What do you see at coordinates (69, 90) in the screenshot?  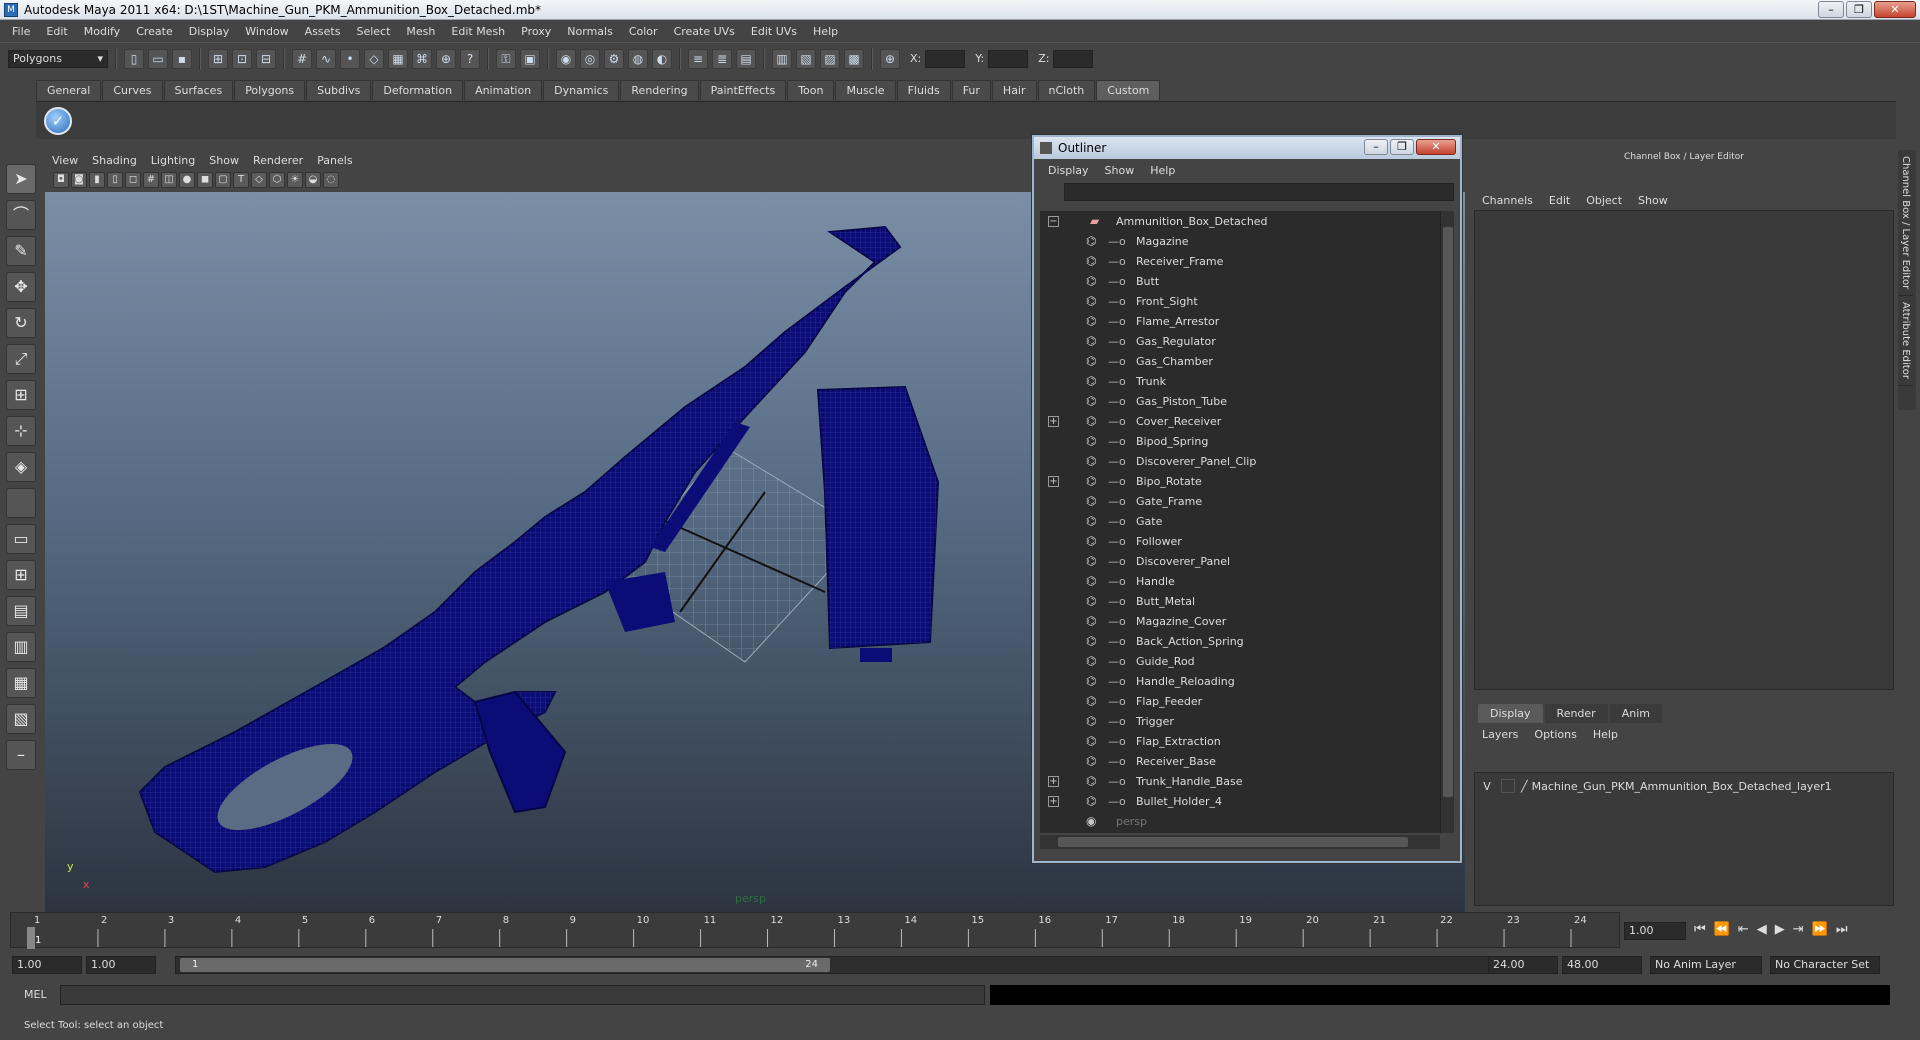 I see `shelf-tab-general: General` at bounding box center [69, 90].